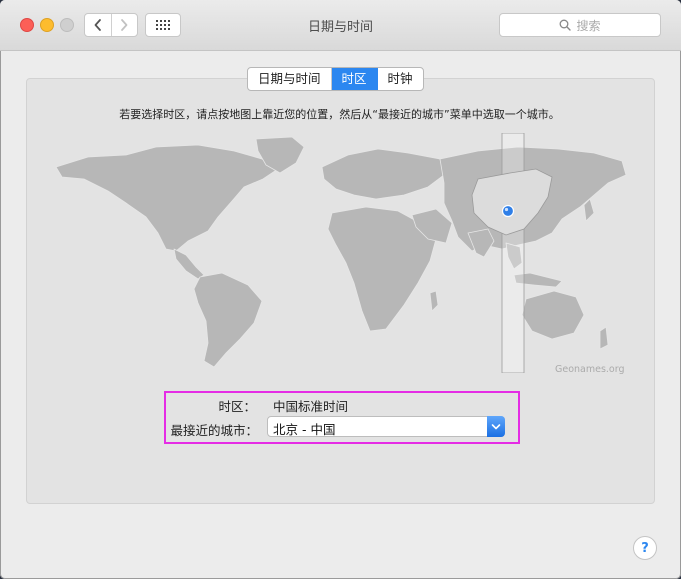 Image resolution: width=681 pixels, height=579 pixels. I want to click on popup-chevron-icon, so click(496, 426).